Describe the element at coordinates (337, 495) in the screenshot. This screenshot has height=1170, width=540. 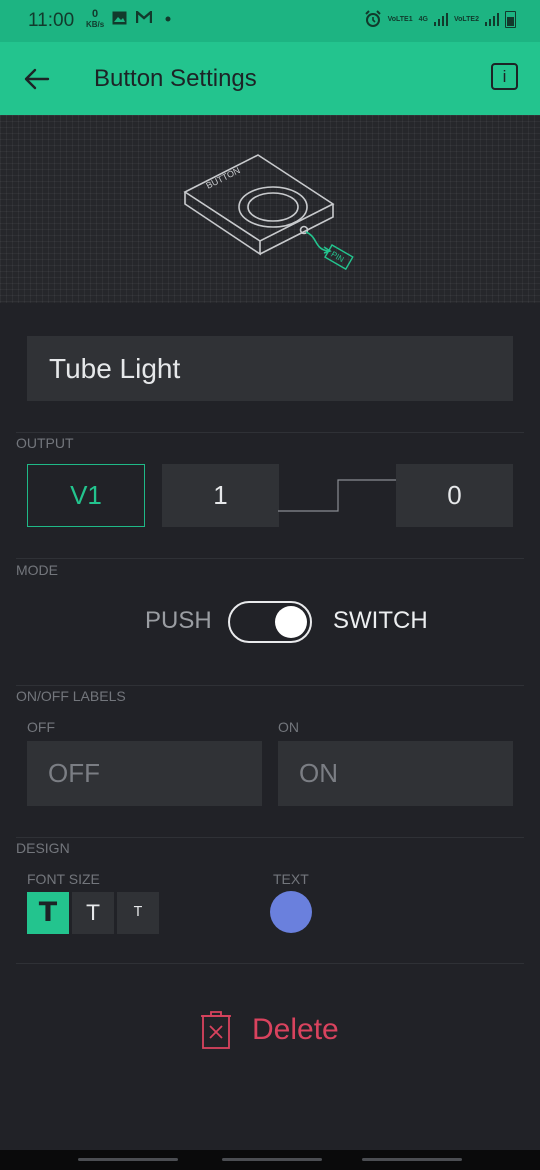
I see `signal-wave-icon` at that location.